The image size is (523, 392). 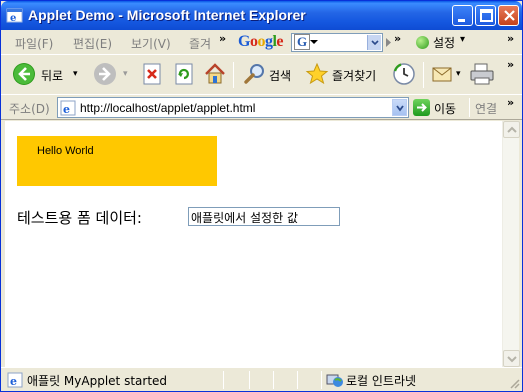 I want to click on back-arrow-icon, so click(x=24, y=74).